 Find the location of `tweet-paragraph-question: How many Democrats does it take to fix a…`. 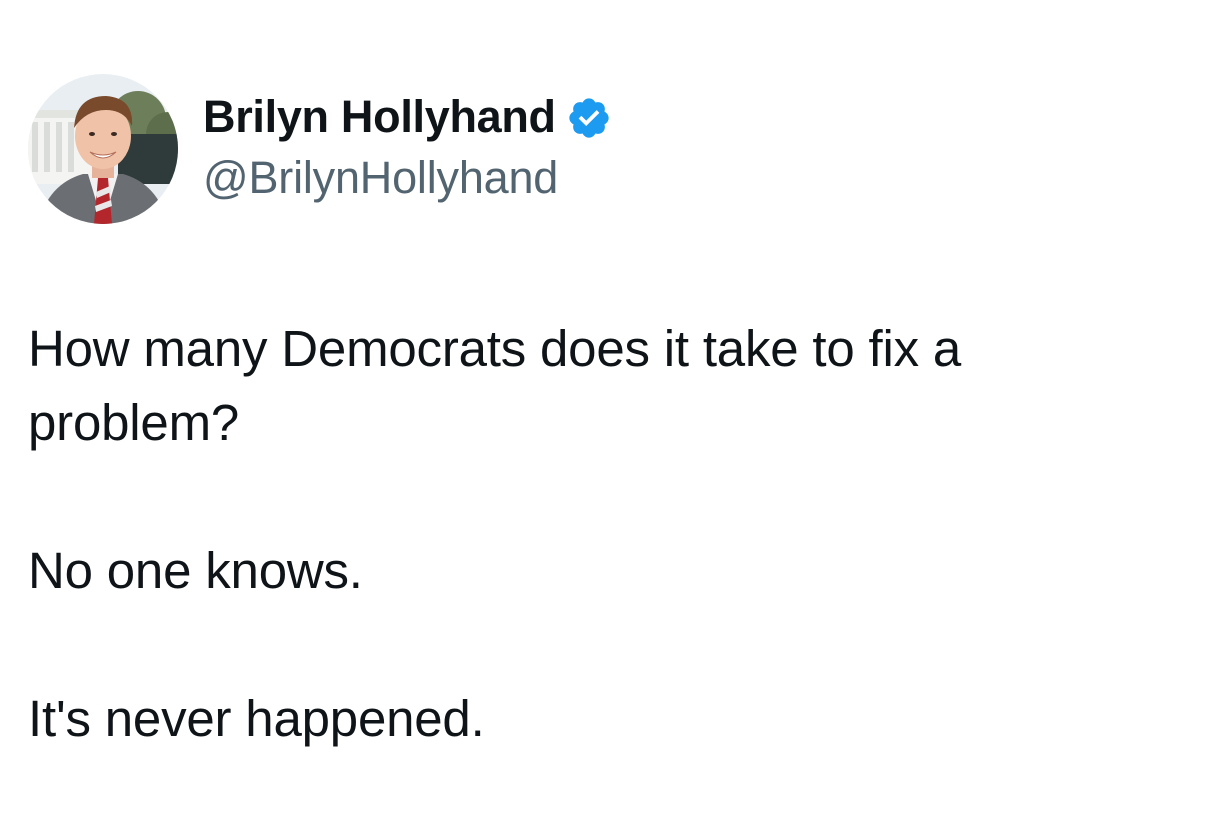

tweet-paragraph-question: How many Democrats does it take to fix a… is located at coordinates (495, 385).